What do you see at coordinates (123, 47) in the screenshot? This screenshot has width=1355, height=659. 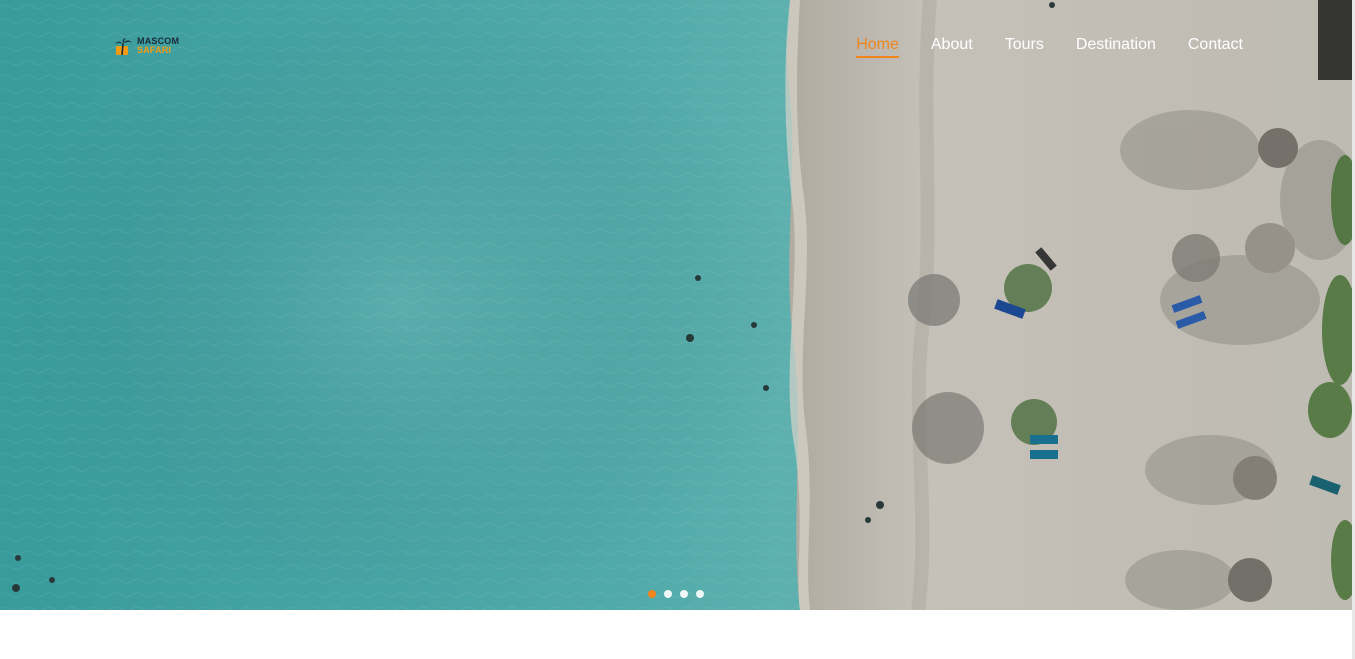 I see `palm-tree-icon` at bounding box center [123, 47].